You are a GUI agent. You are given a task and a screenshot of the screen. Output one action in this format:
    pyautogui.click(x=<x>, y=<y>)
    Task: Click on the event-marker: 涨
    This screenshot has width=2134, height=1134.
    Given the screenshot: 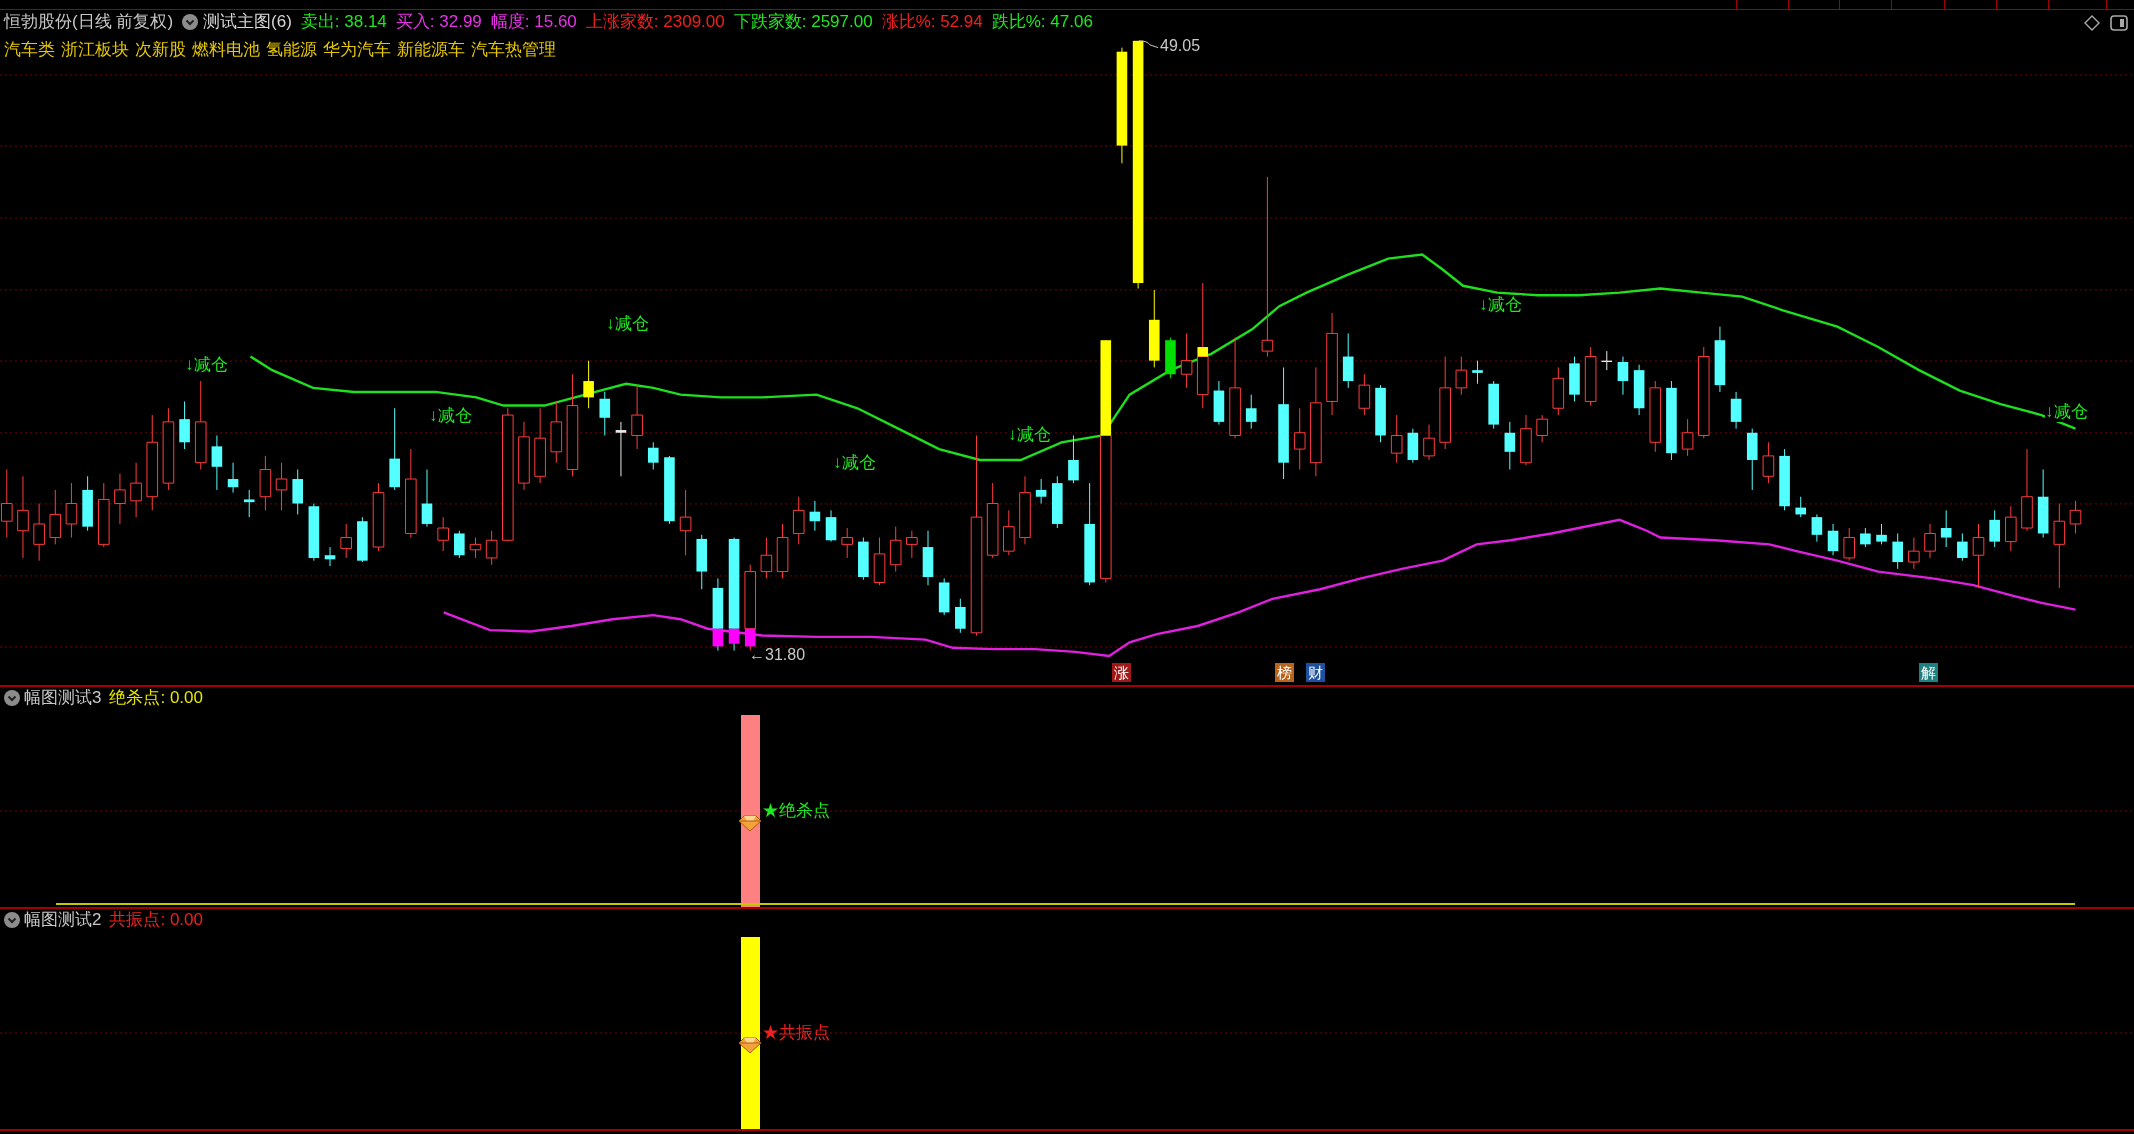 What is the action you would take?
    pyautogui.click(x=1121, y=672)
    